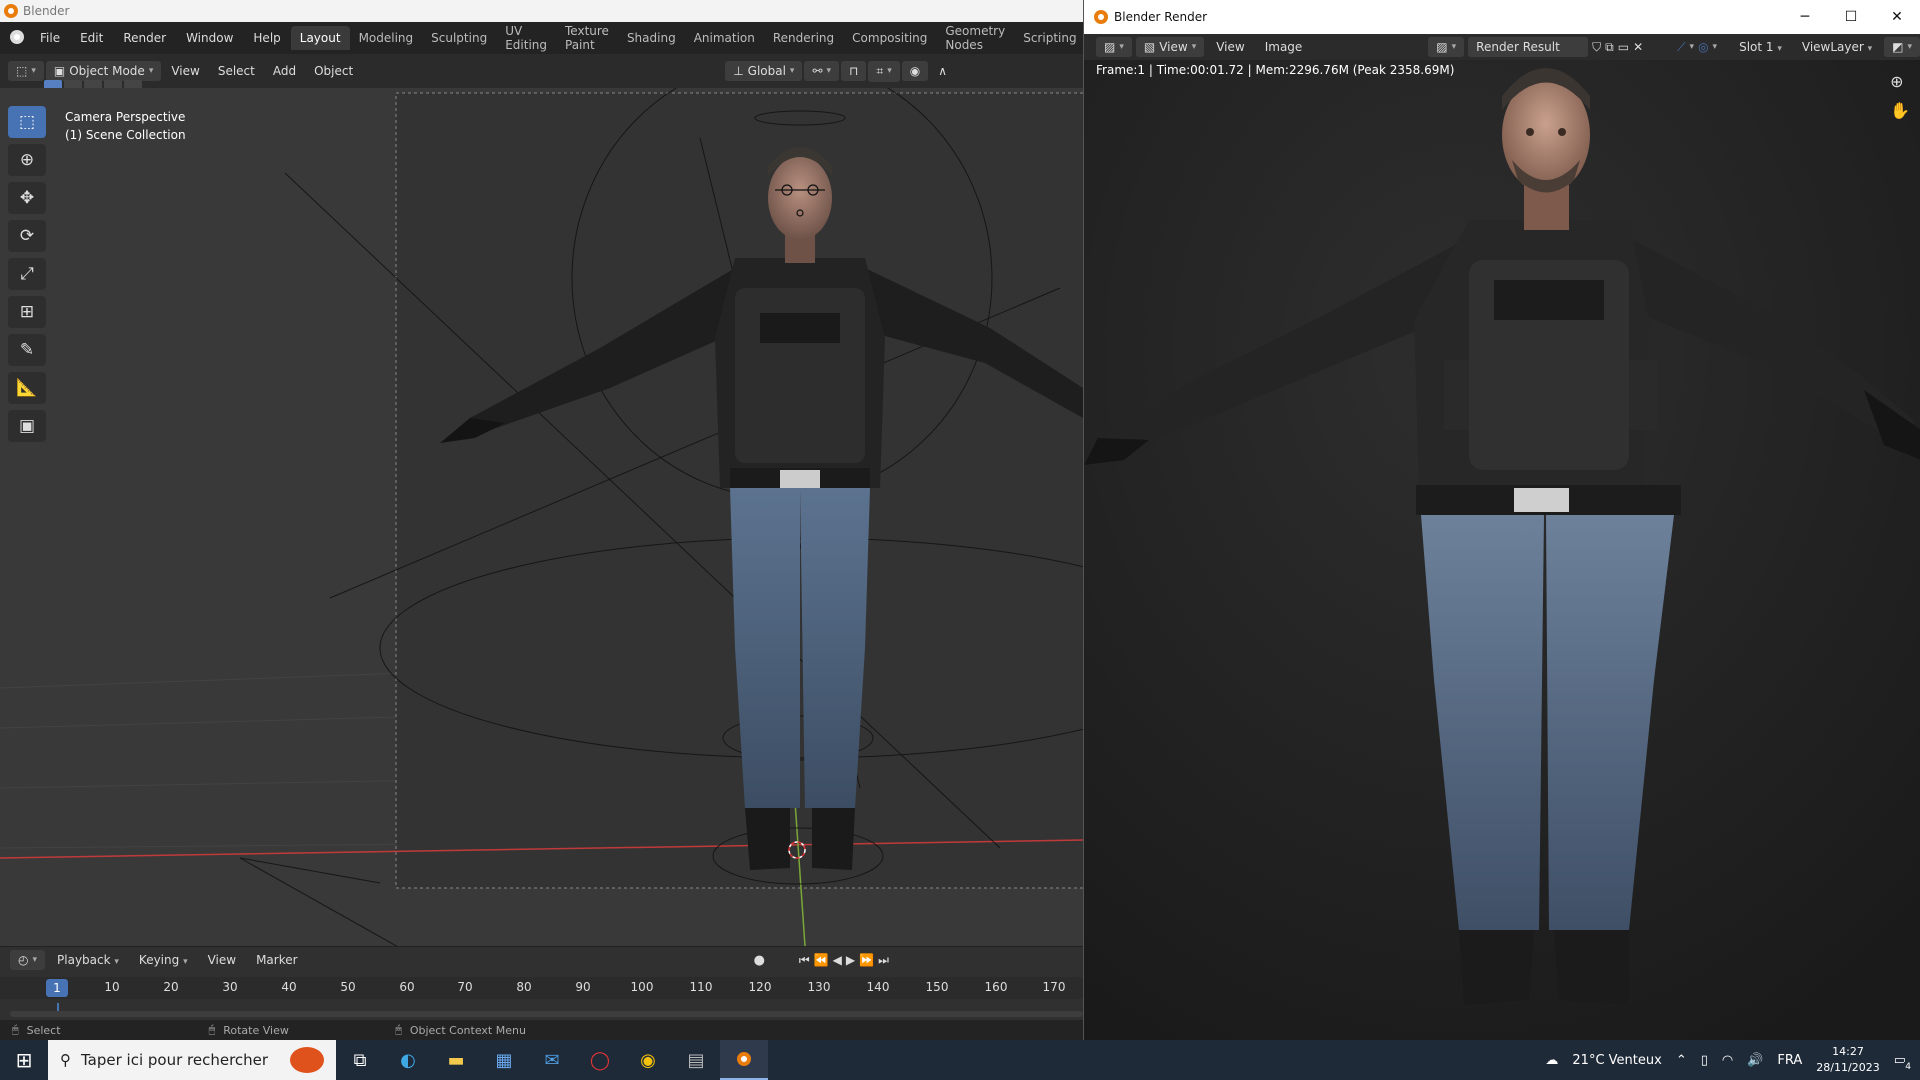  I want to click on timeline-menu-keying: Keying ▾, so click(163, 960).